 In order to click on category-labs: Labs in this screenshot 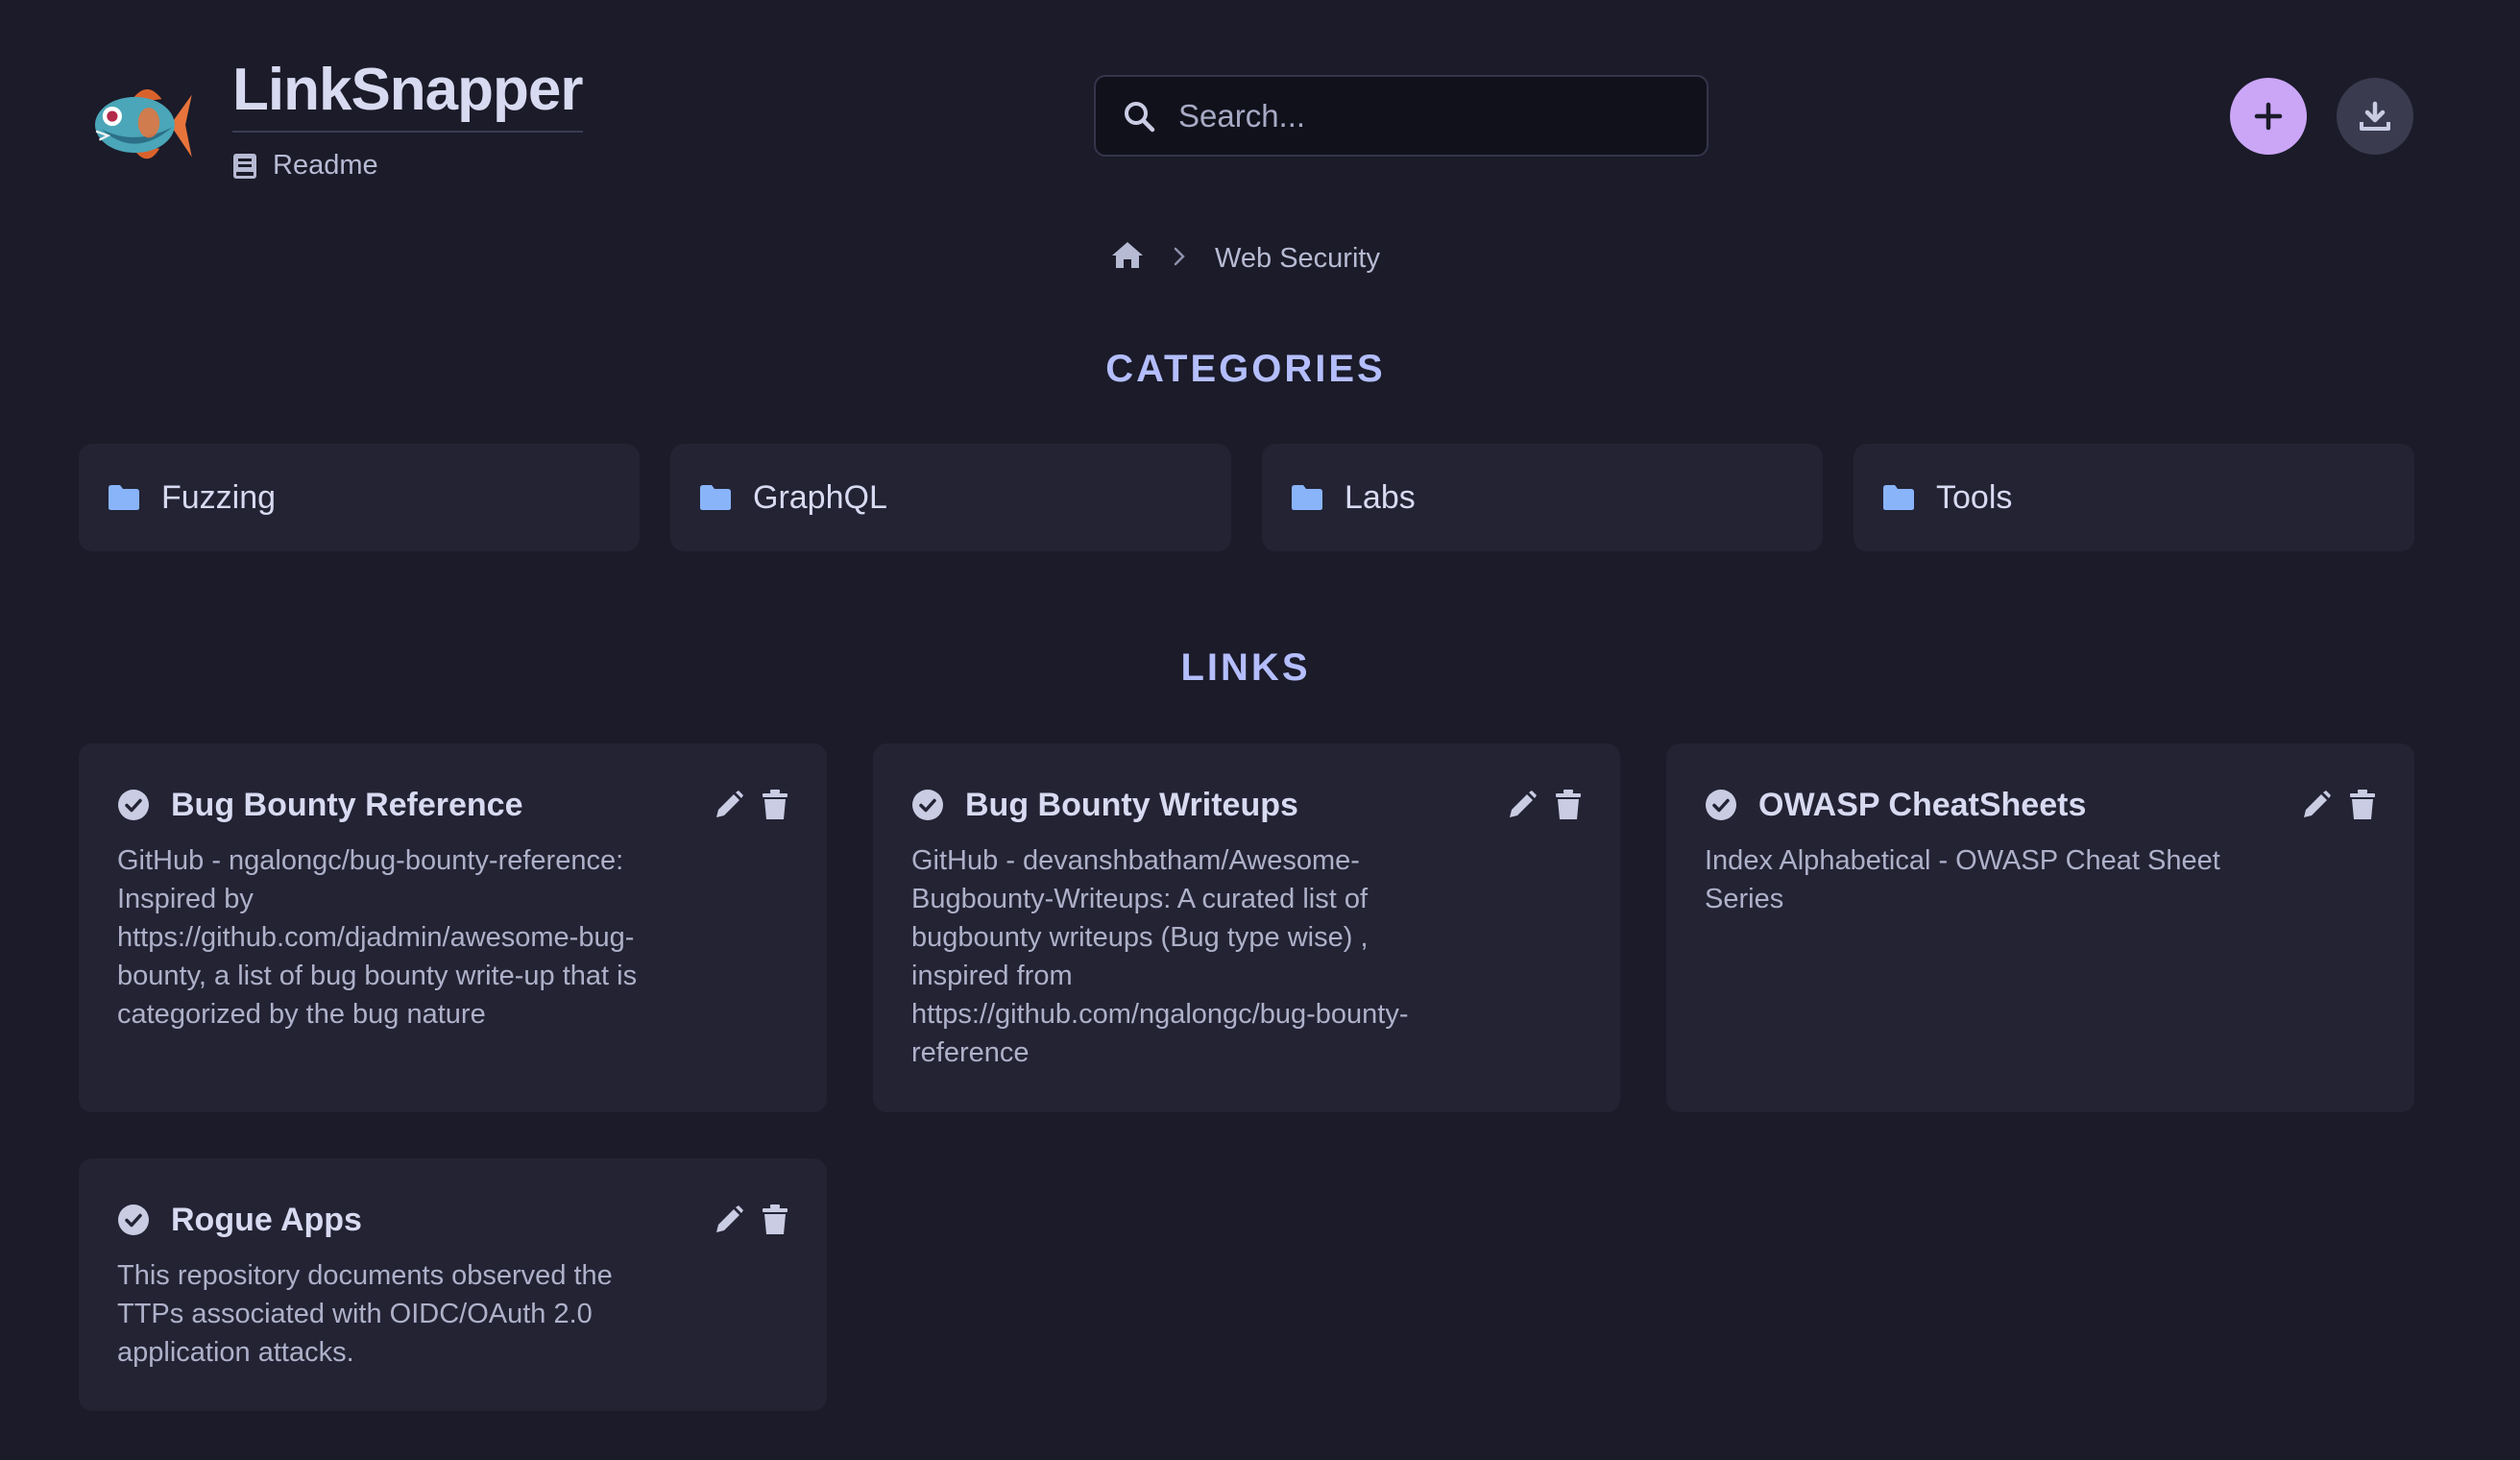, I will do `click(1543, 497)`.